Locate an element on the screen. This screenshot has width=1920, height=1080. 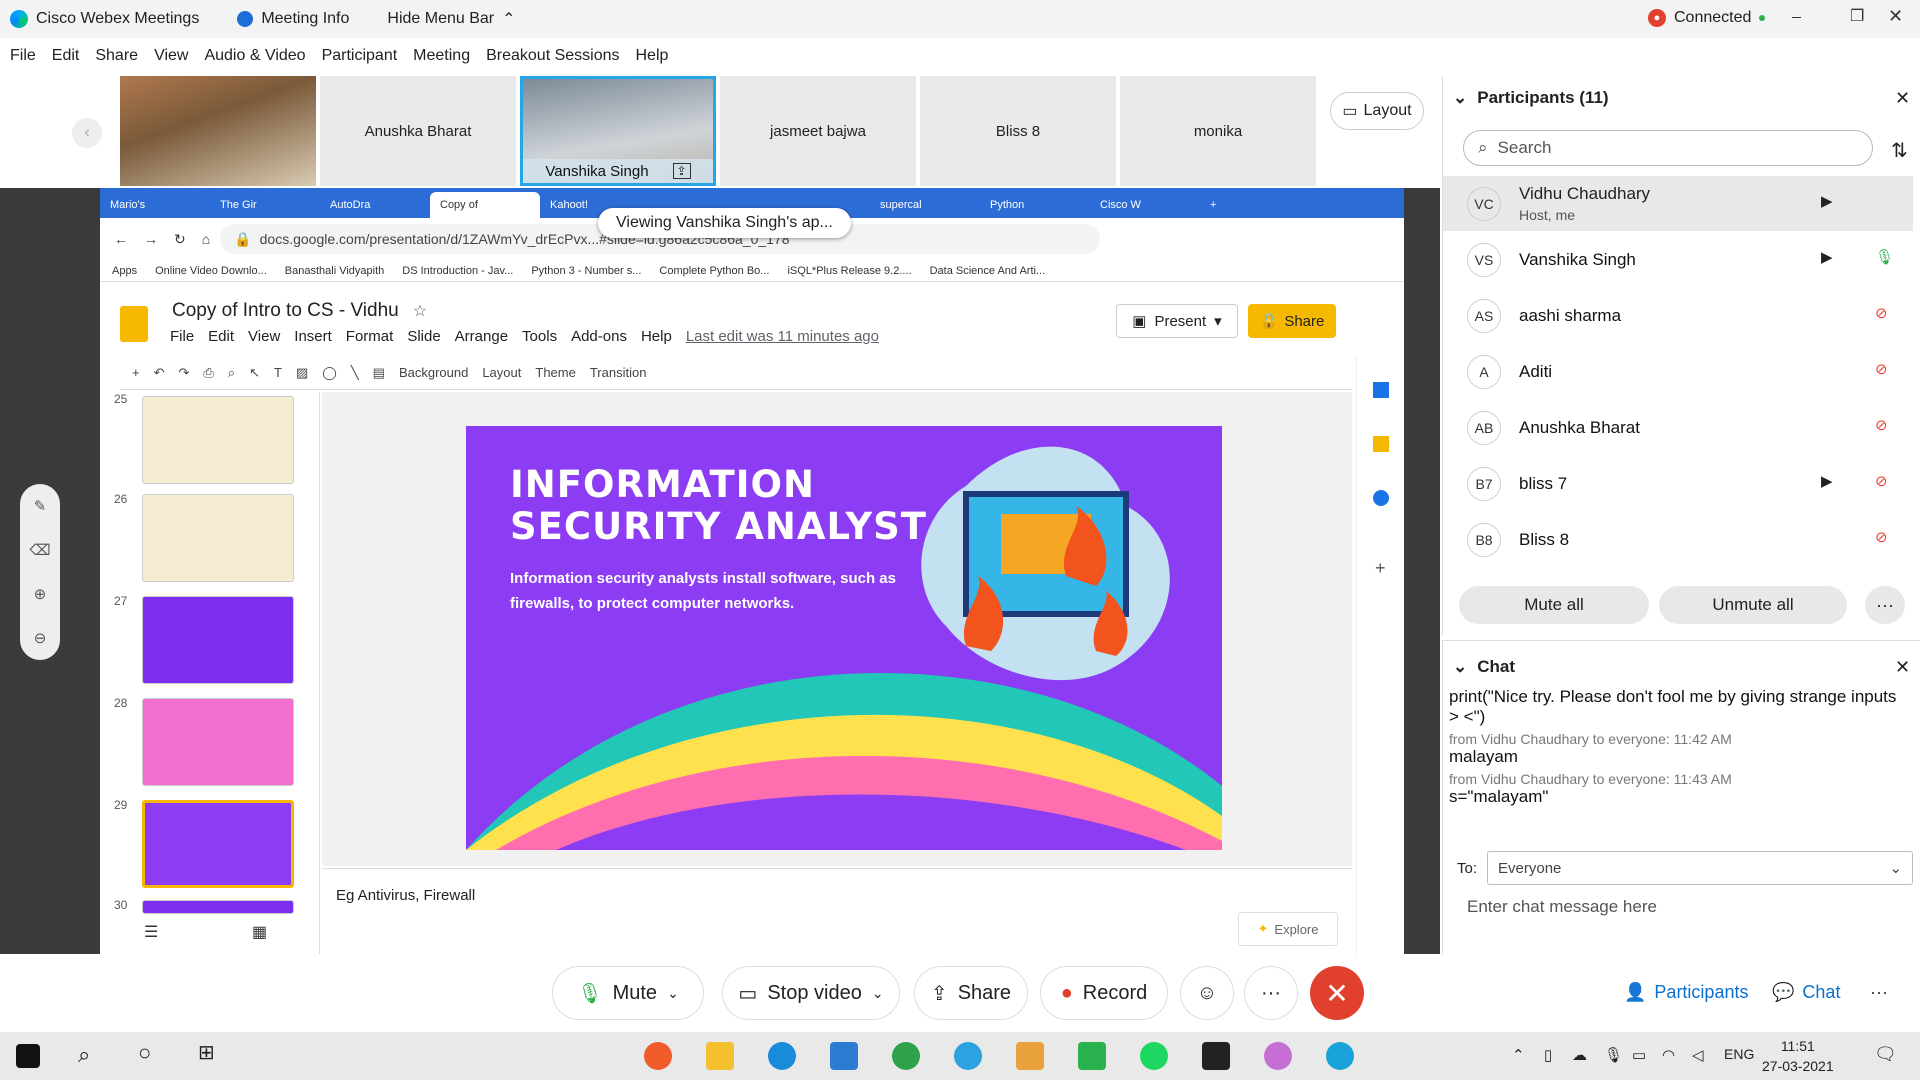
add-icon: + is located at coordinates (136, 372).